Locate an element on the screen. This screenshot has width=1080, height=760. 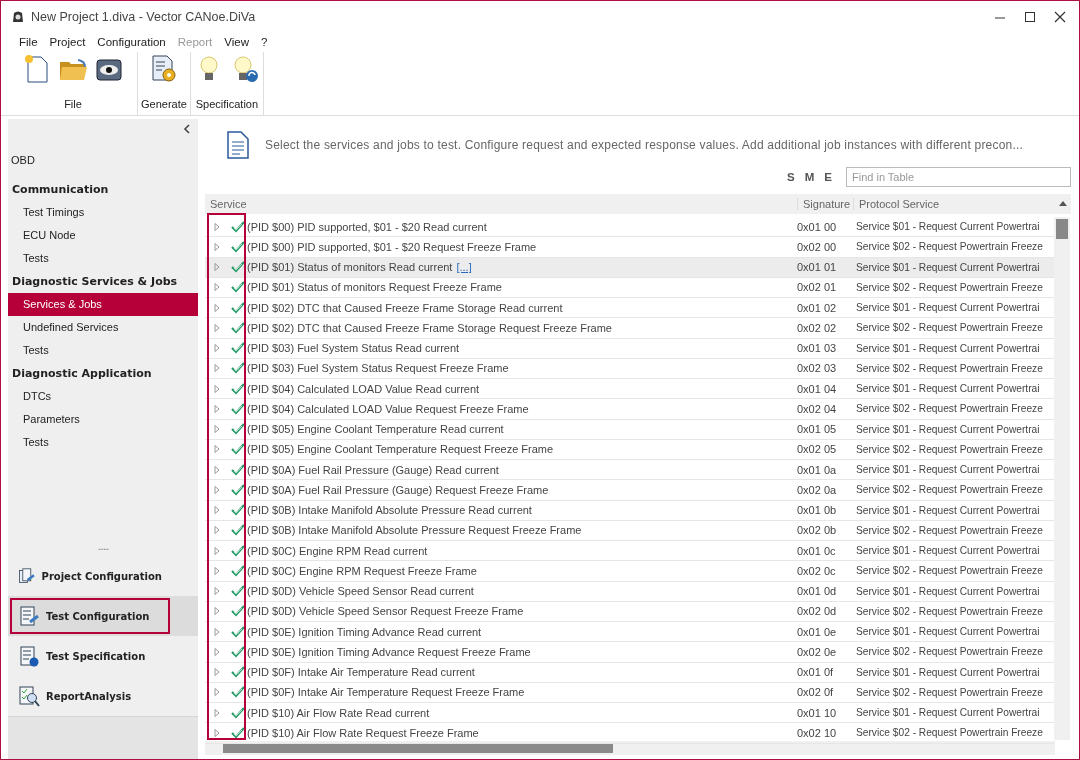
sidebar-item: Test Timings is located at coordinates (103, 212).